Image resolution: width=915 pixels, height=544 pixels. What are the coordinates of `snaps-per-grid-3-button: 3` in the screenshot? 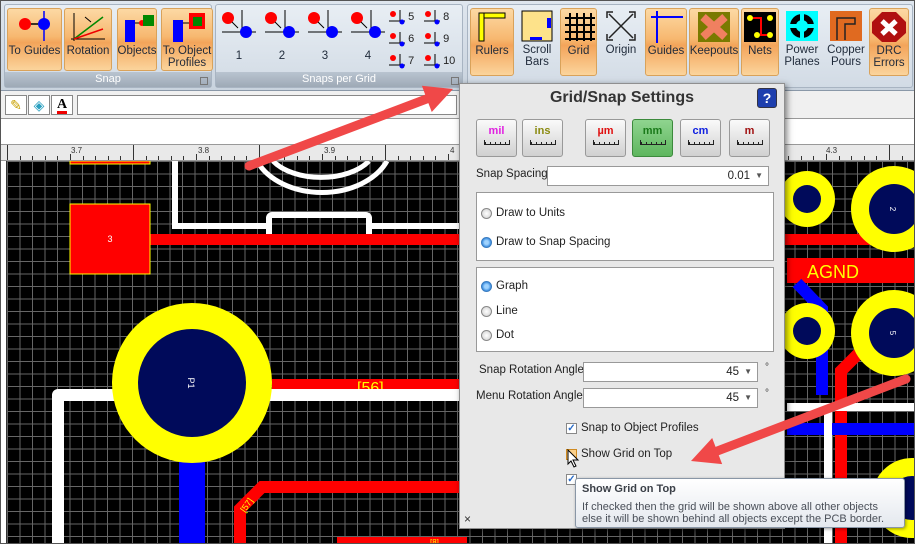 It's located at (325, 39).